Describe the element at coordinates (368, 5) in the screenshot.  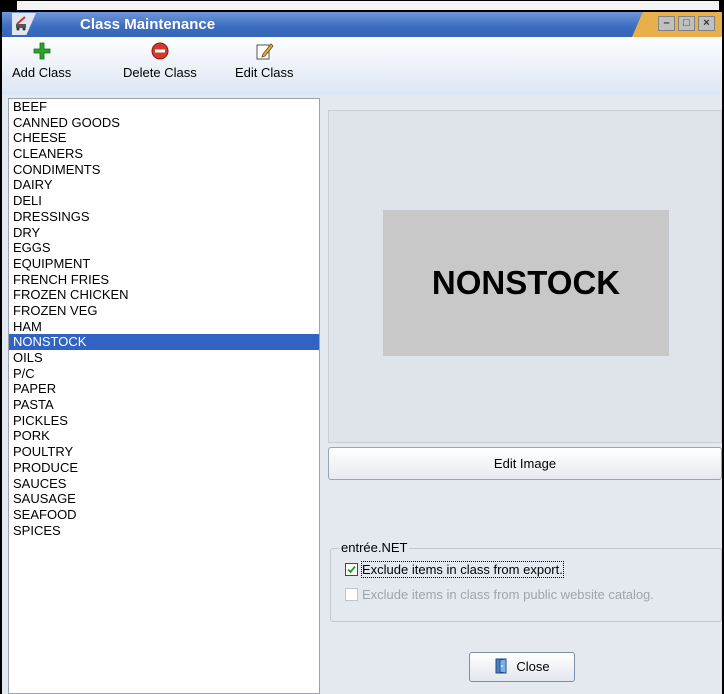
I see `background-strip` at that location.